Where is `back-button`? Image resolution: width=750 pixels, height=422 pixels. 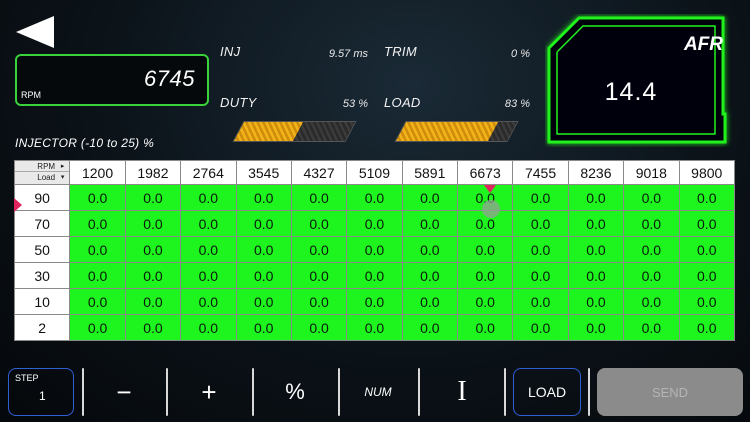 back-button is located at coordinates (35, 32).